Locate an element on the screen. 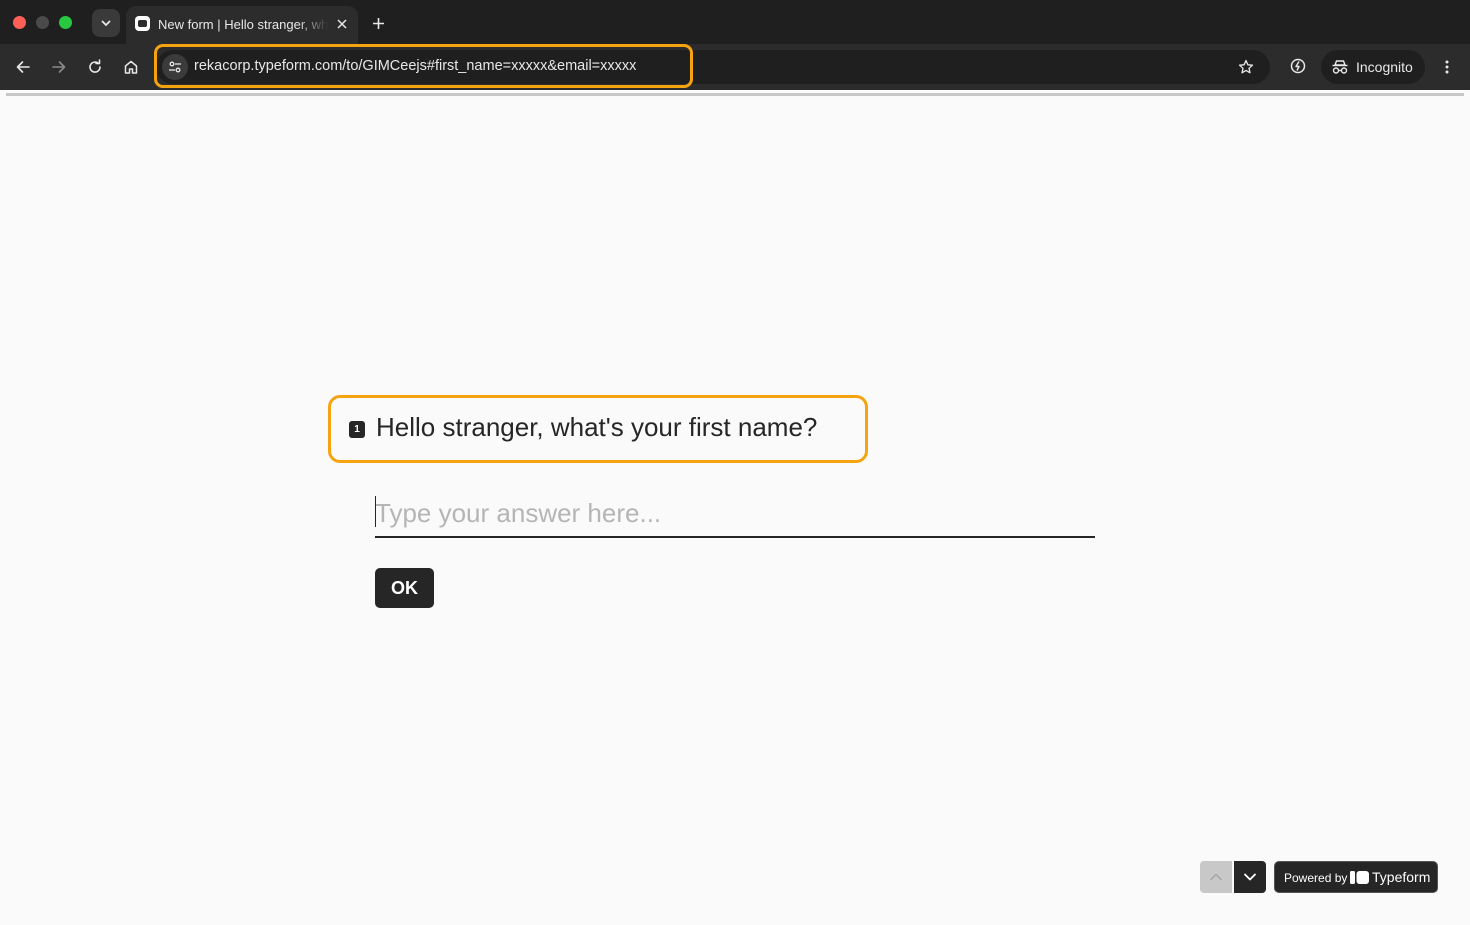 The width and height of the screenshot is (1470, 925). question-number-badge: 1 is located at coordinates (357, 429).